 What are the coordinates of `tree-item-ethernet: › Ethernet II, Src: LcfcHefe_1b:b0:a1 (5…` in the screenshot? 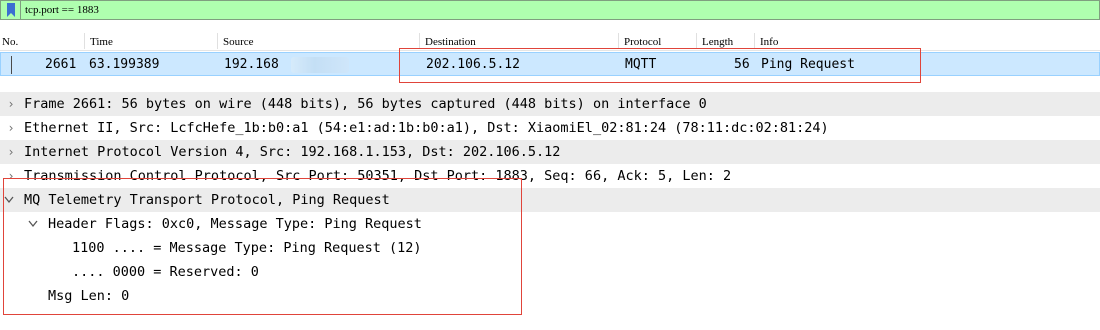 It's located at (550, 128).